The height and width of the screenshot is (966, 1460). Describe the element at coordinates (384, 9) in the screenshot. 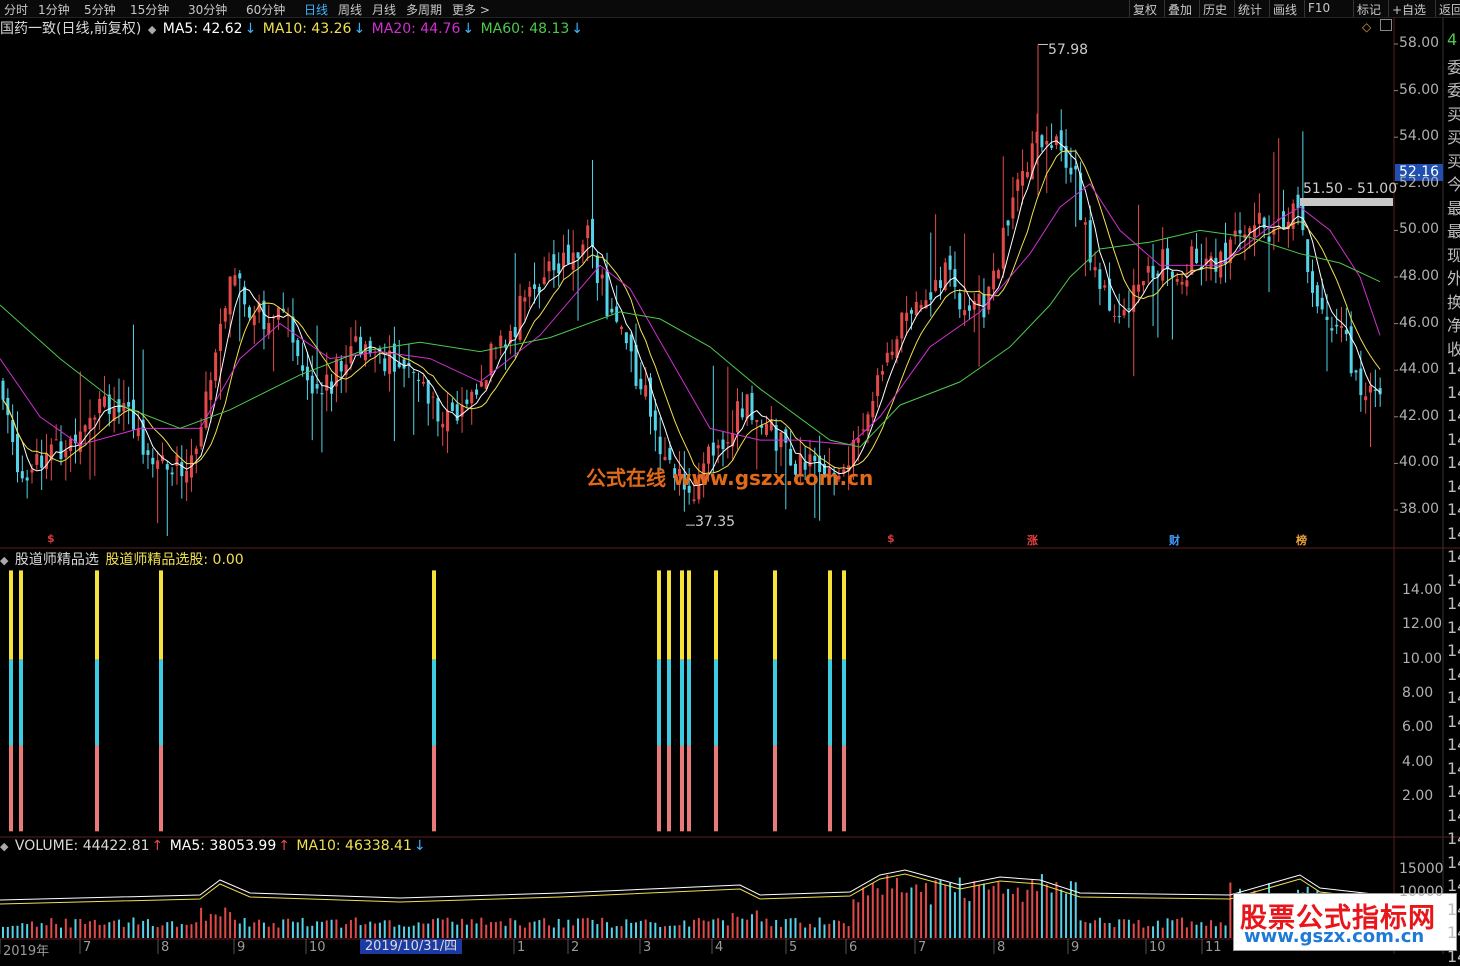

I see `toolbar-tab-8: 月线` at that location.